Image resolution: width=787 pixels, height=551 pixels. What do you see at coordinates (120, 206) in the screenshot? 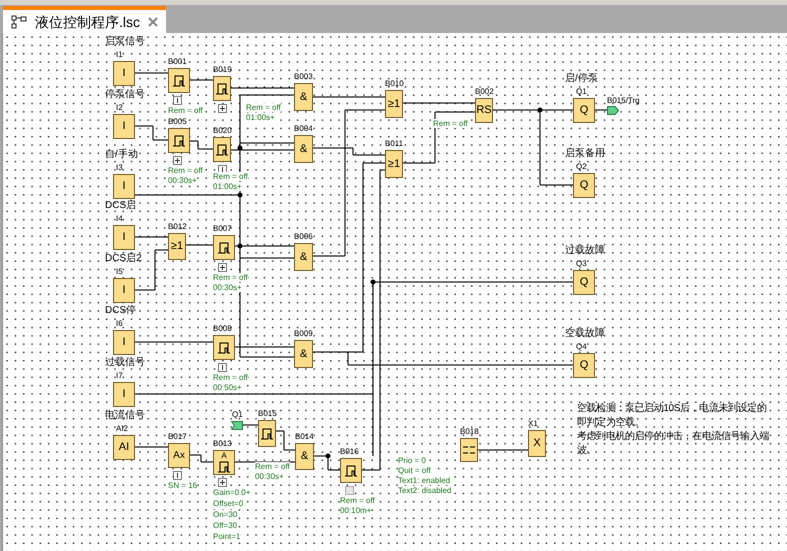
I see `signal-label: DCS启` at bounding box center [120, 206].